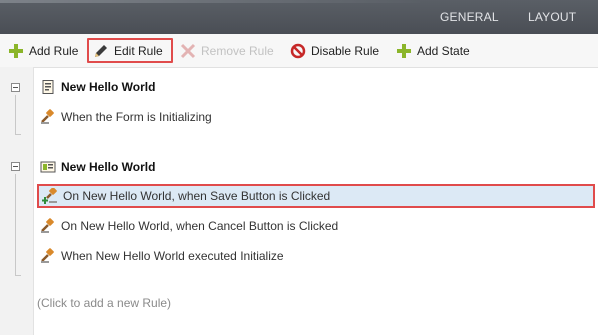 This screenshot has height=335, width=598. What do you see at coordinates (188, 50) in the screenshot?
I see `close-icon` at bounding box center [188, 50].